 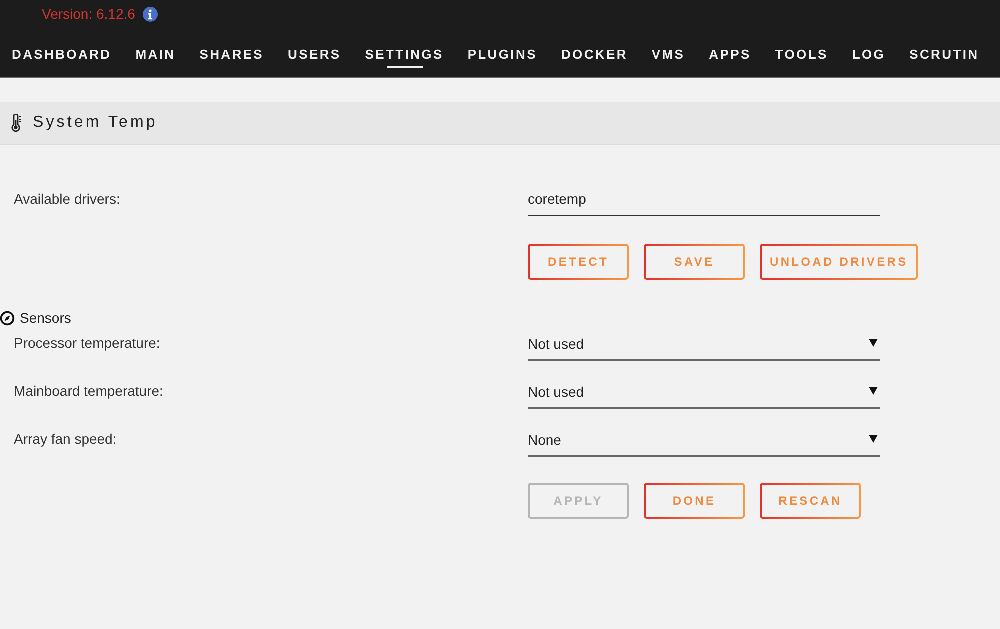 What do you see at coordinates (62, 56) in the screenshot?
I see `nav-tab: DASHBOARD` at bounding box center [62, 56].